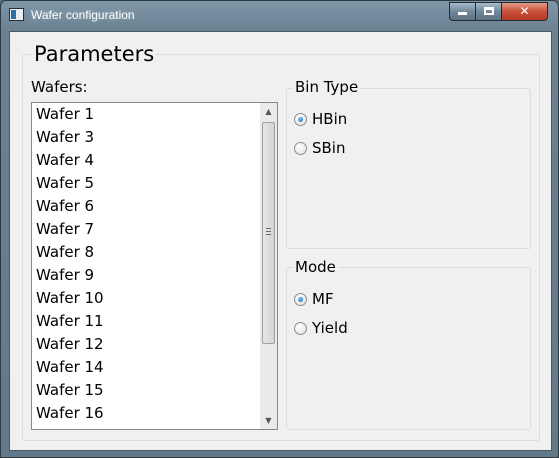 Image resolution: width=559 pixels, height=458 pixels. I want to click on hbin-radio: HBin, so click(320, 119).